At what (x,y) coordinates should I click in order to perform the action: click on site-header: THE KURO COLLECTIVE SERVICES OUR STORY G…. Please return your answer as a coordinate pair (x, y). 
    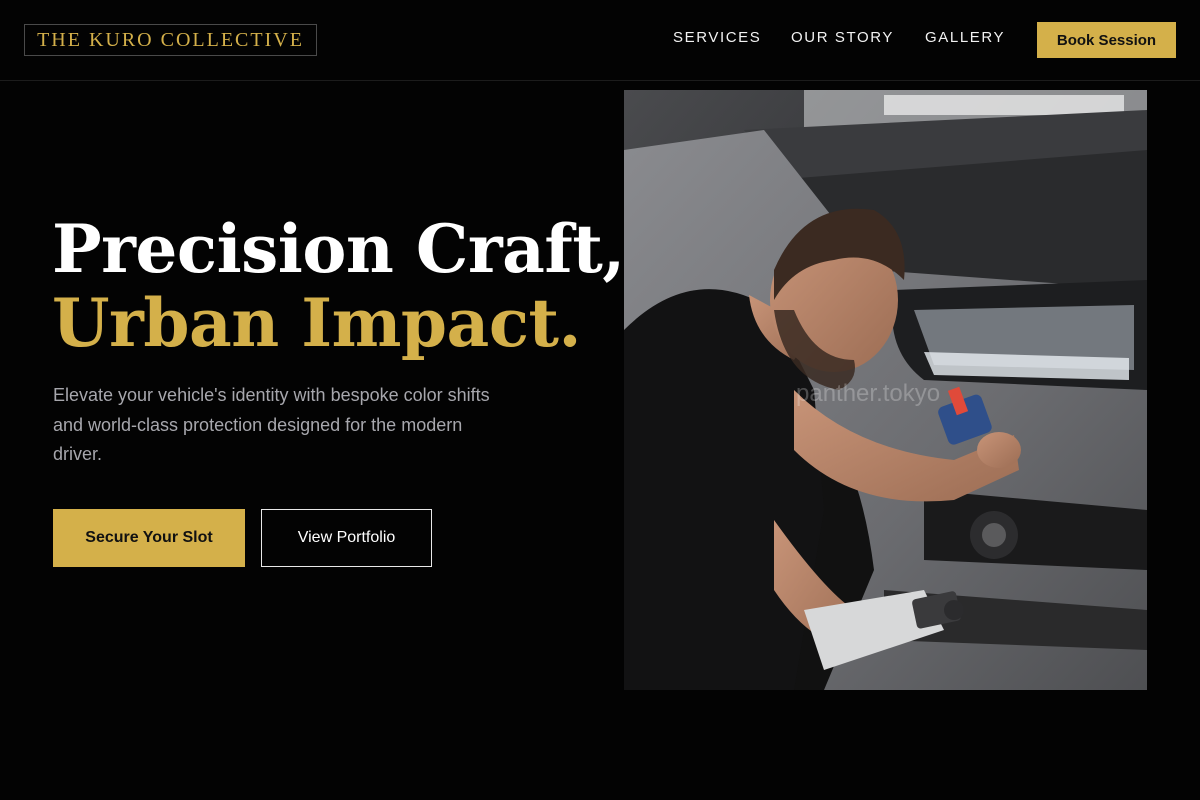
    Looking at the image, I should click on (600, 40).